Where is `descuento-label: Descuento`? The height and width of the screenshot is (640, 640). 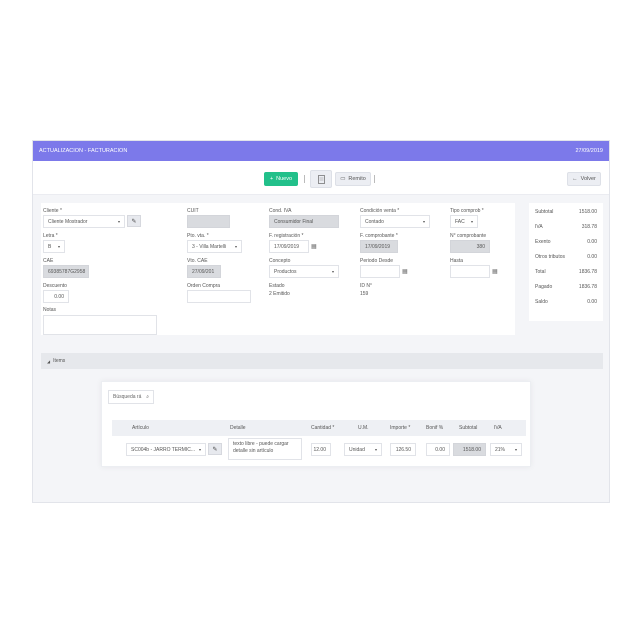 descuento-label: Descuento is located at coordinates (55, 286).